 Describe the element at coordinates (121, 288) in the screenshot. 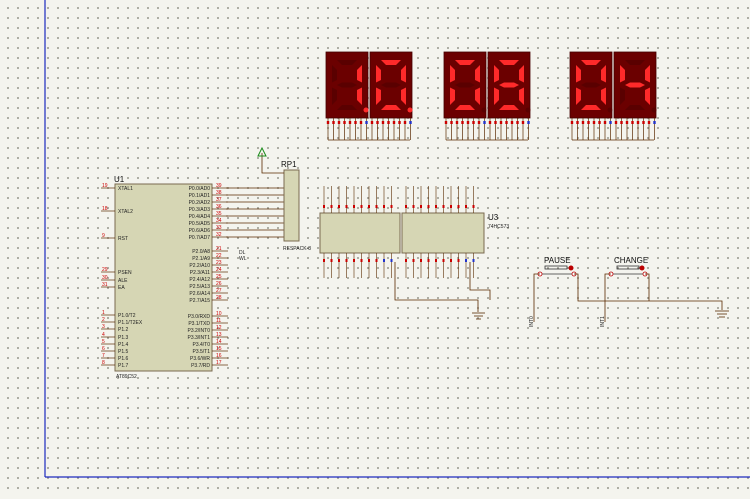

I see `mcu-pin-label: EA` at that location.